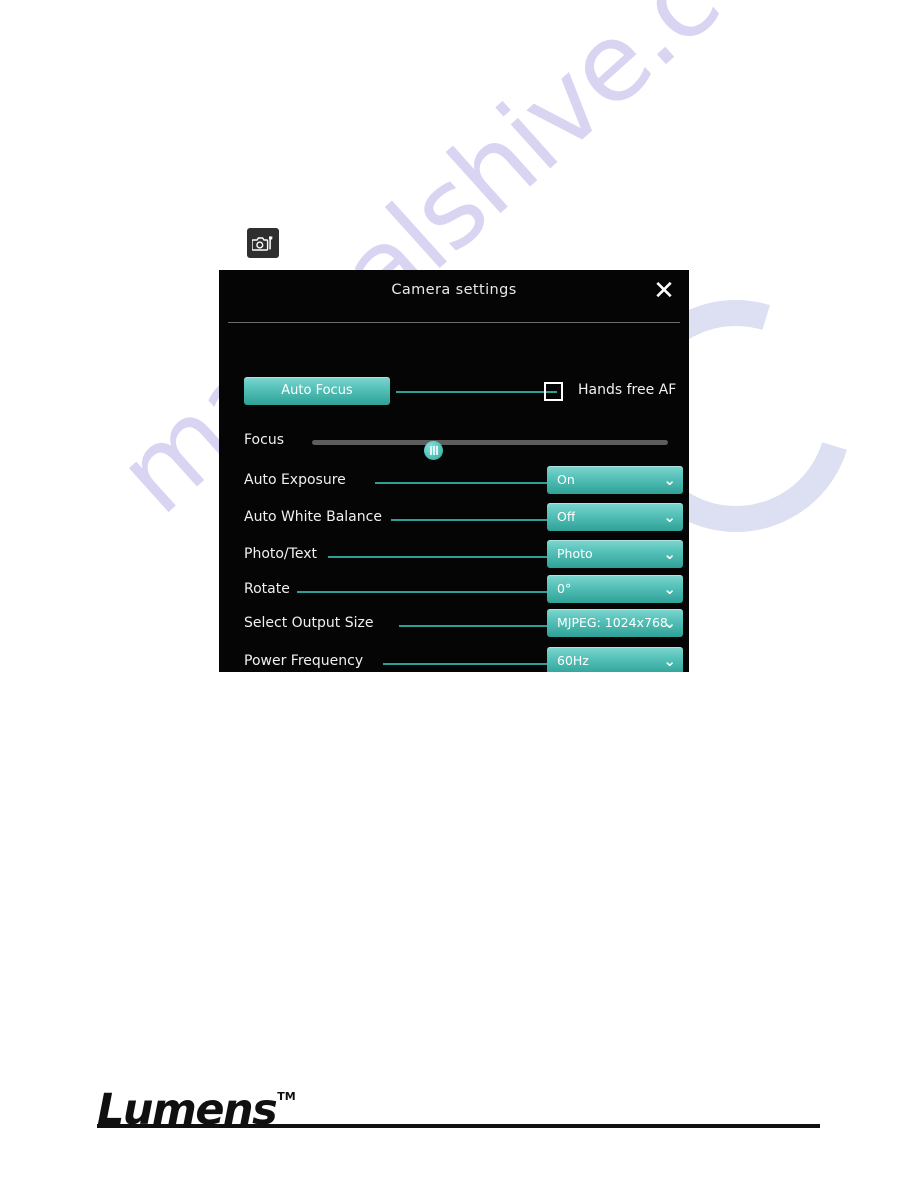 Image resolution: width=918 pixels, height=1188 pixels. What do you see at coordinates (573, 660) in the screenshot?
I see `select-value: 60Hz` at bounding box center [573, 660].